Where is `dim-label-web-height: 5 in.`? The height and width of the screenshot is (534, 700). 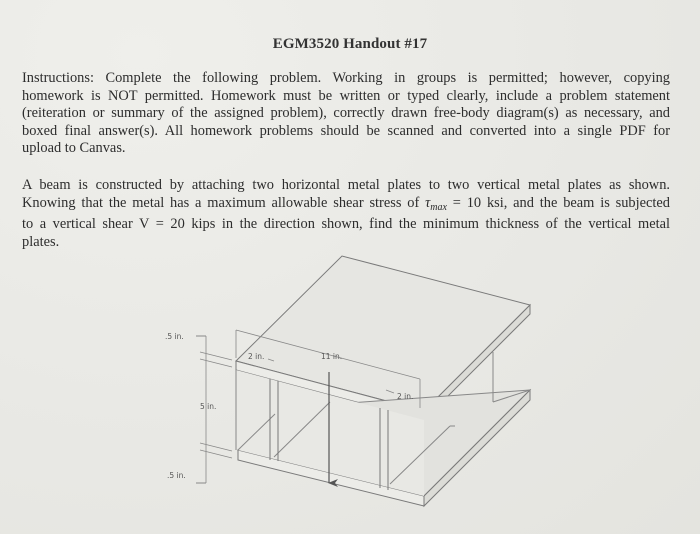
dim-label-web-height: 5 in. is located at coordinates (208, 406).